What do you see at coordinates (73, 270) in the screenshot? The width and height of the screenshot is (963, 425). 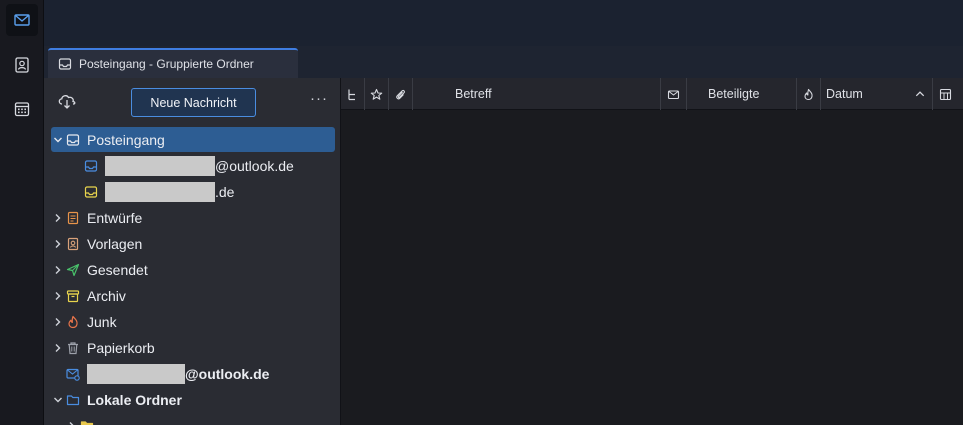 I see `sent-icon` at bounding box center [73, 270].